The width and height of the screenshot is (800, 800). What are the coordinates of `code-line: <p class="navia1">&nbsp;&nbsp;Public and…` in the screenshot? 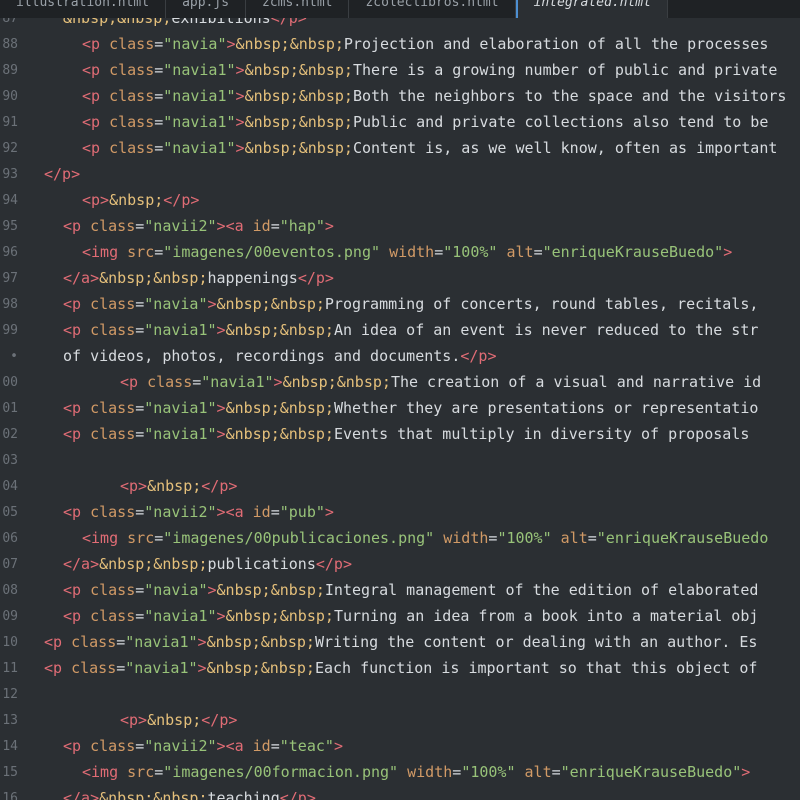 It's located at (406, 122).